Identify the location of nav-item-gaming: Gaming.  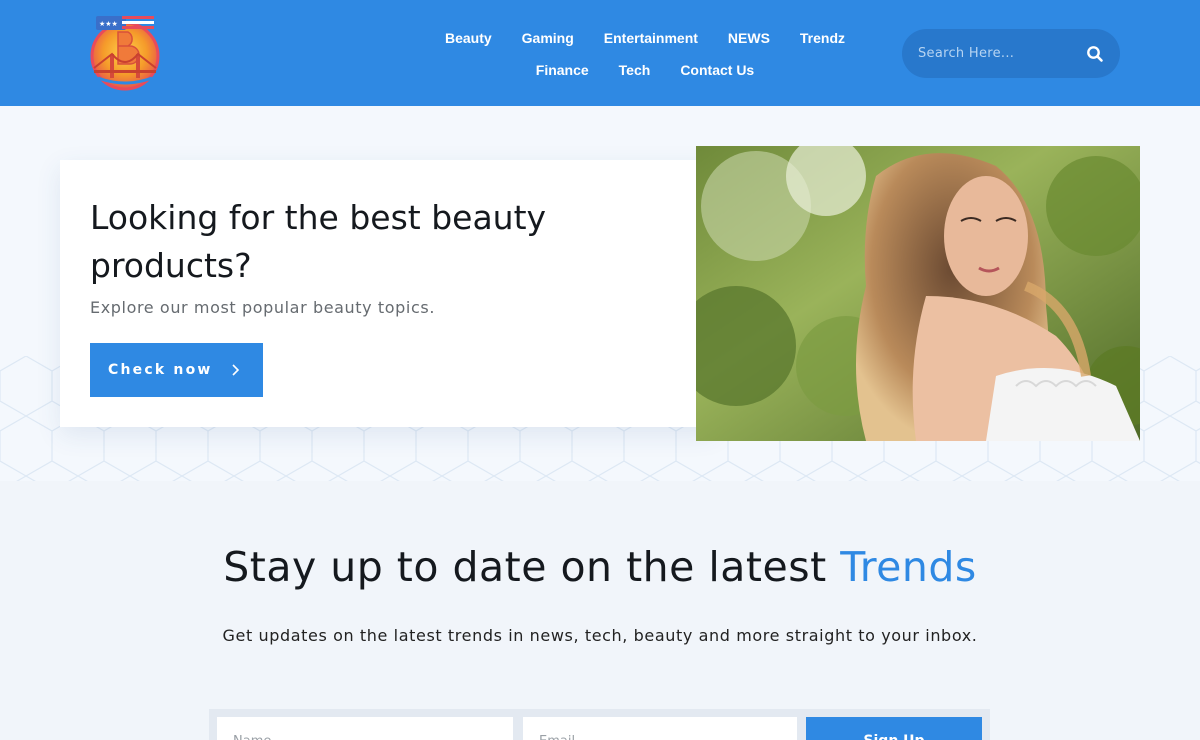
(548, 38).